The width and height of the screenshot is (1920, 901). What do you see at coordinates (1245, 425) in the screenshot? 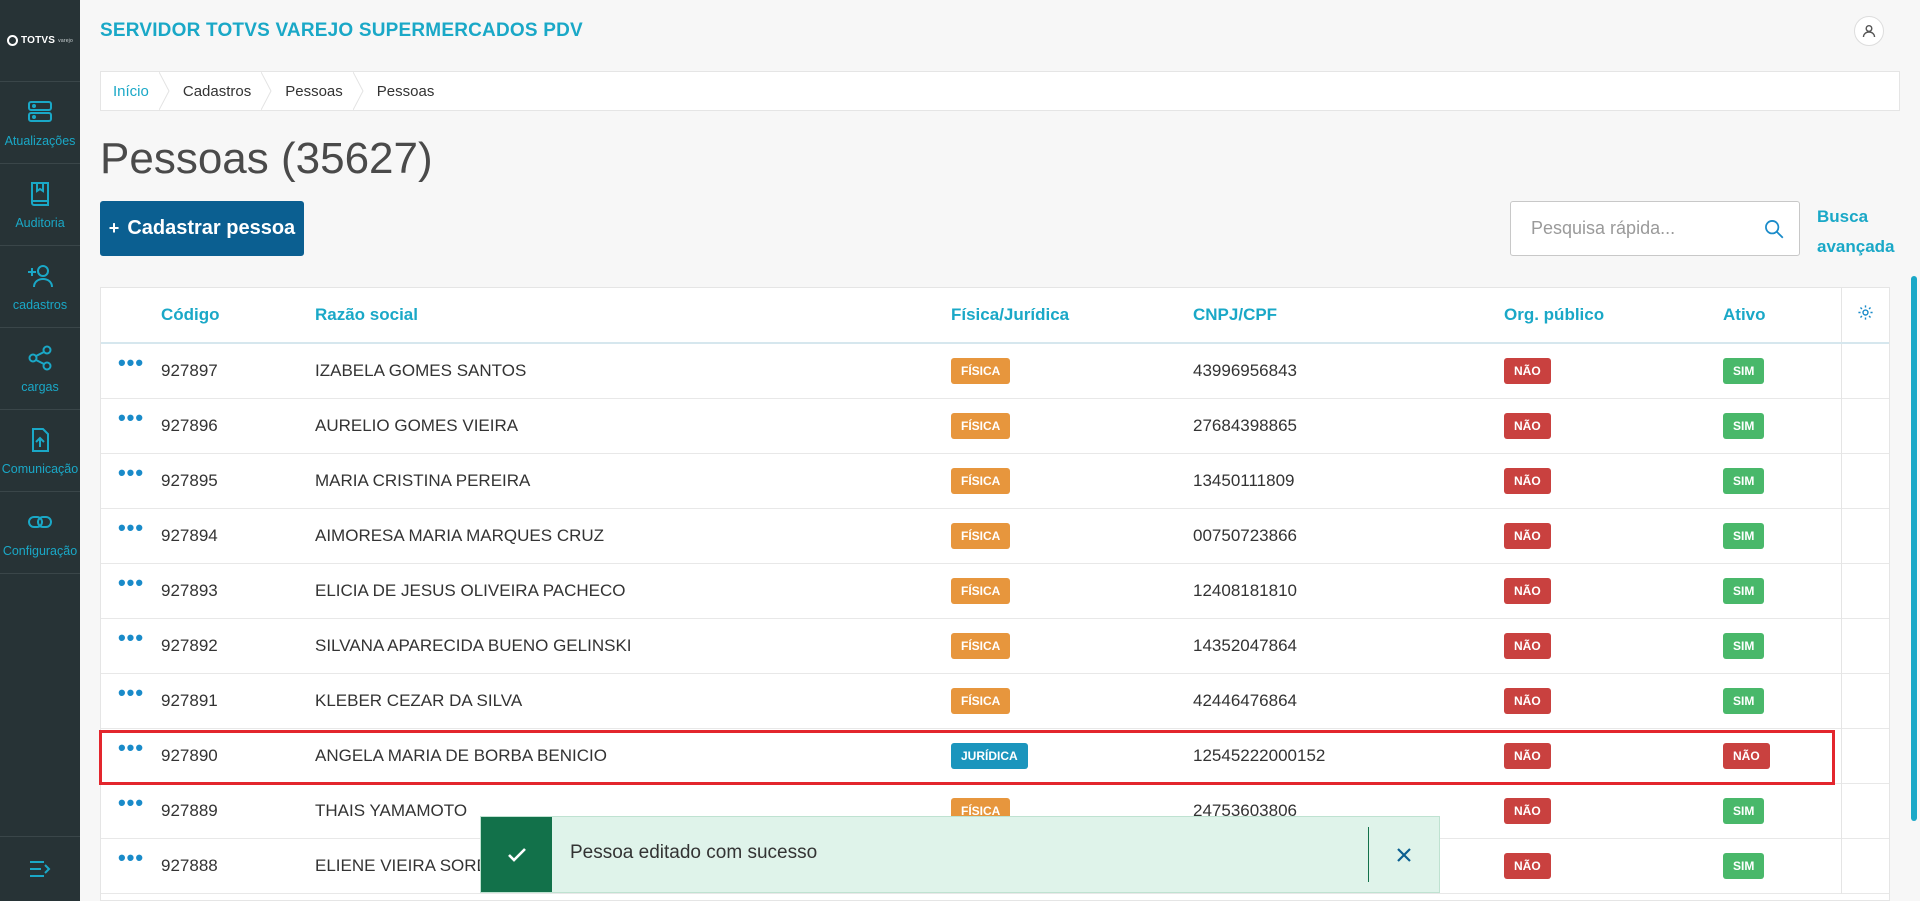
I see `cell-cnpj-cpf: 27684398865` at bounding box center [1245, 425].